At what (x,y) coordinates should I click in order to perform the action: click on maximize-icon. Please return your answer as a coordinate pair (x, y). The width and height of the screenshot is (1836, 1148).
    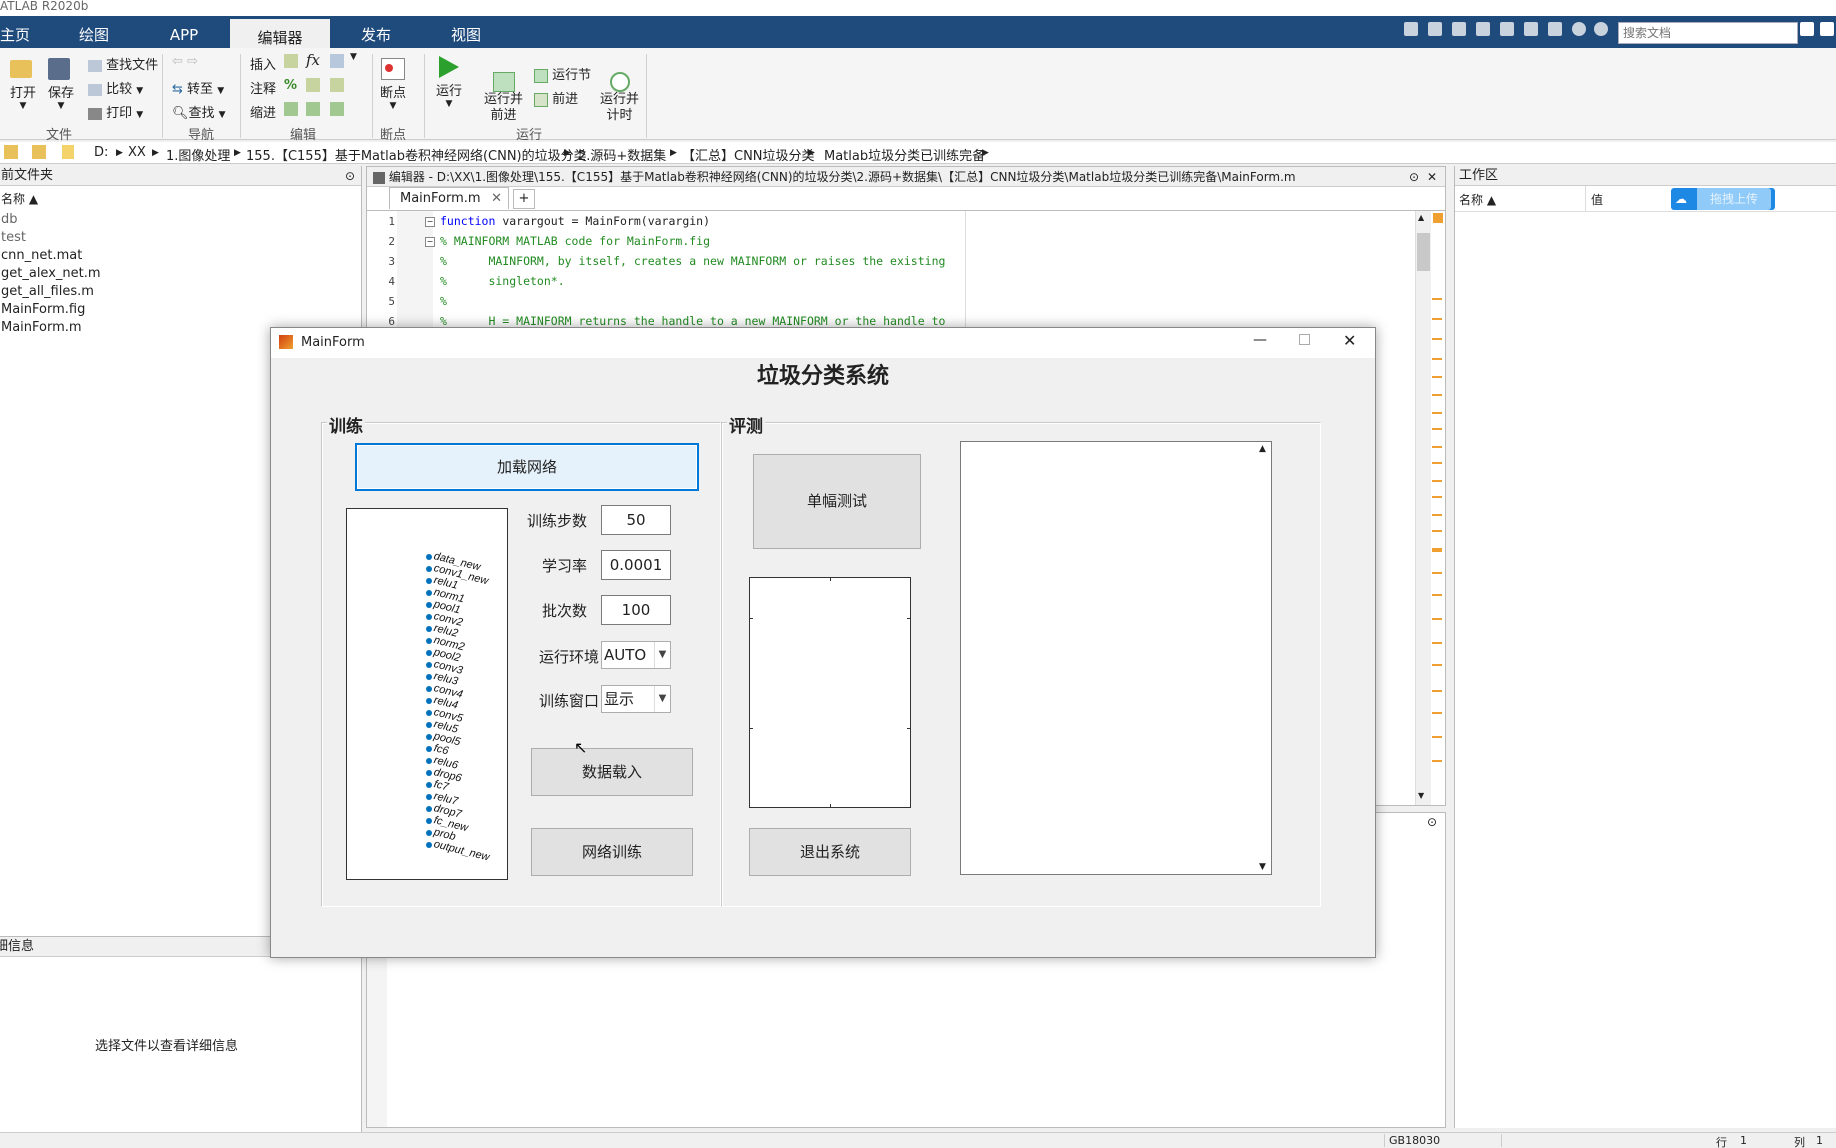
    Looking at the image, I should click on (1304, 339).